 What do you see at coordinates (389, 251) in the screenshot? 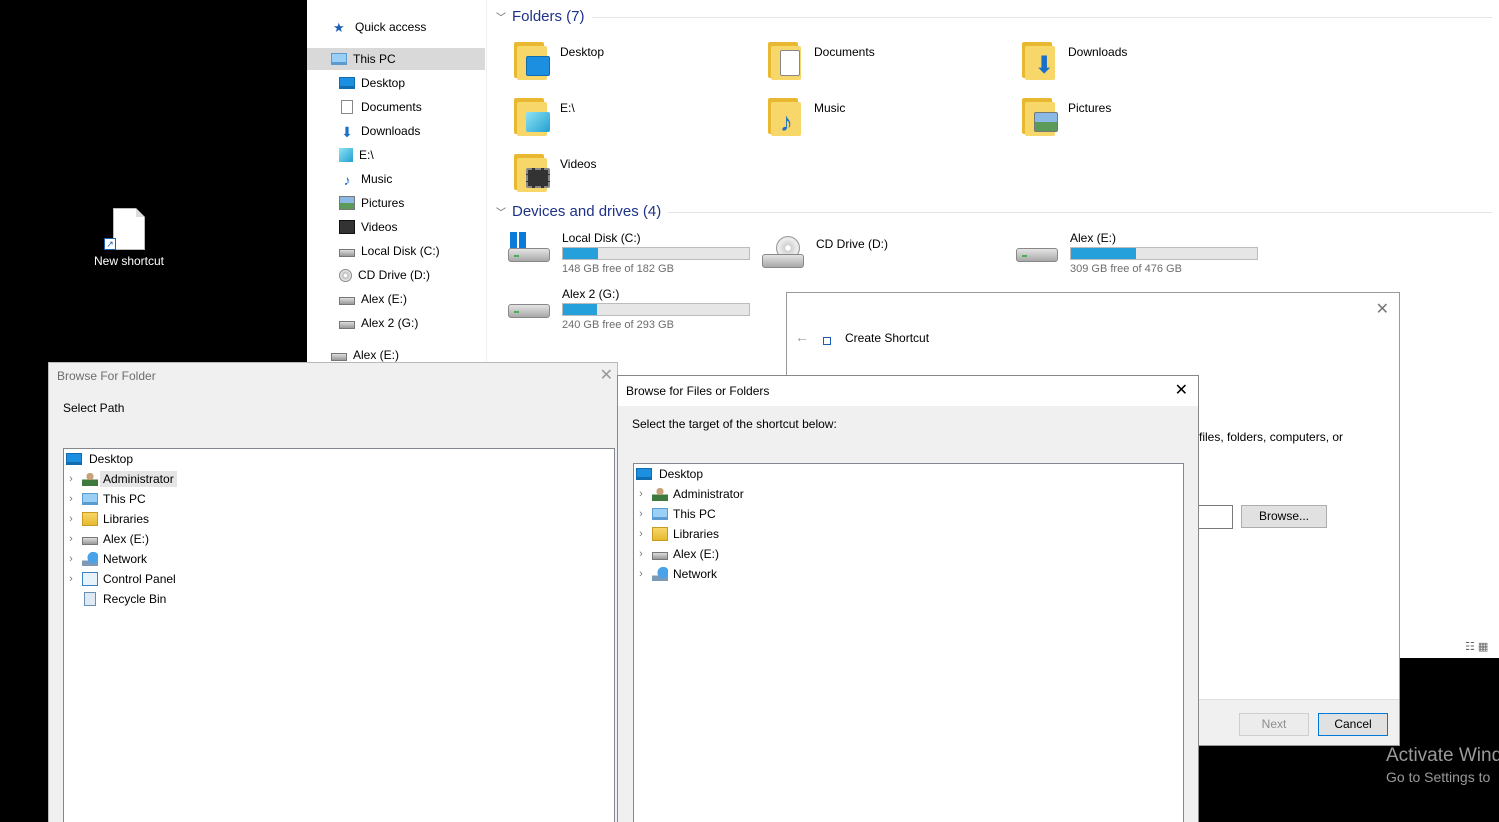
I see `nav-local-disk-c: Local Disk (C:)` at bounding box center [389, 251].